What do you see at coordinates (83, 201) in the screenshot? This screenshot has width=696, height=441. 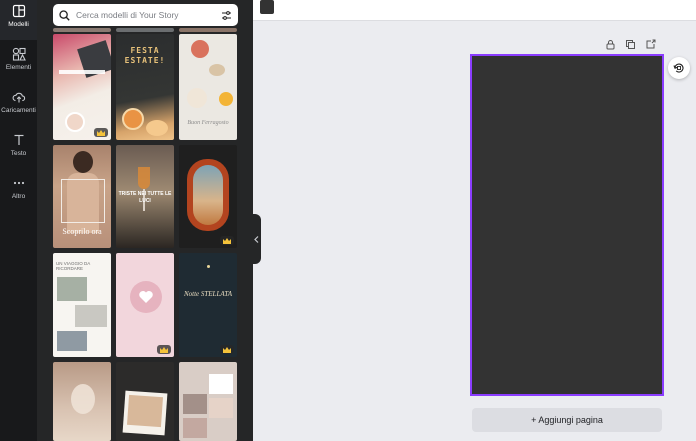 I see `frame-outline` at bounding box center [83, 201].